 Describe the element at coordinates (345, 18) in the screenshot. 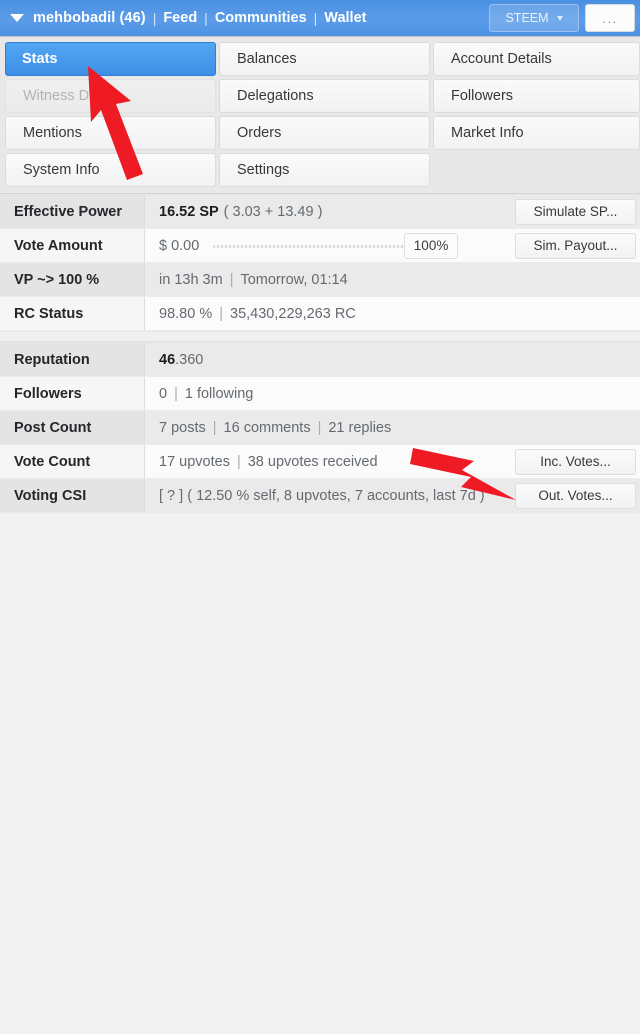

I see `nav-link-wallet: Wallet` at that location.